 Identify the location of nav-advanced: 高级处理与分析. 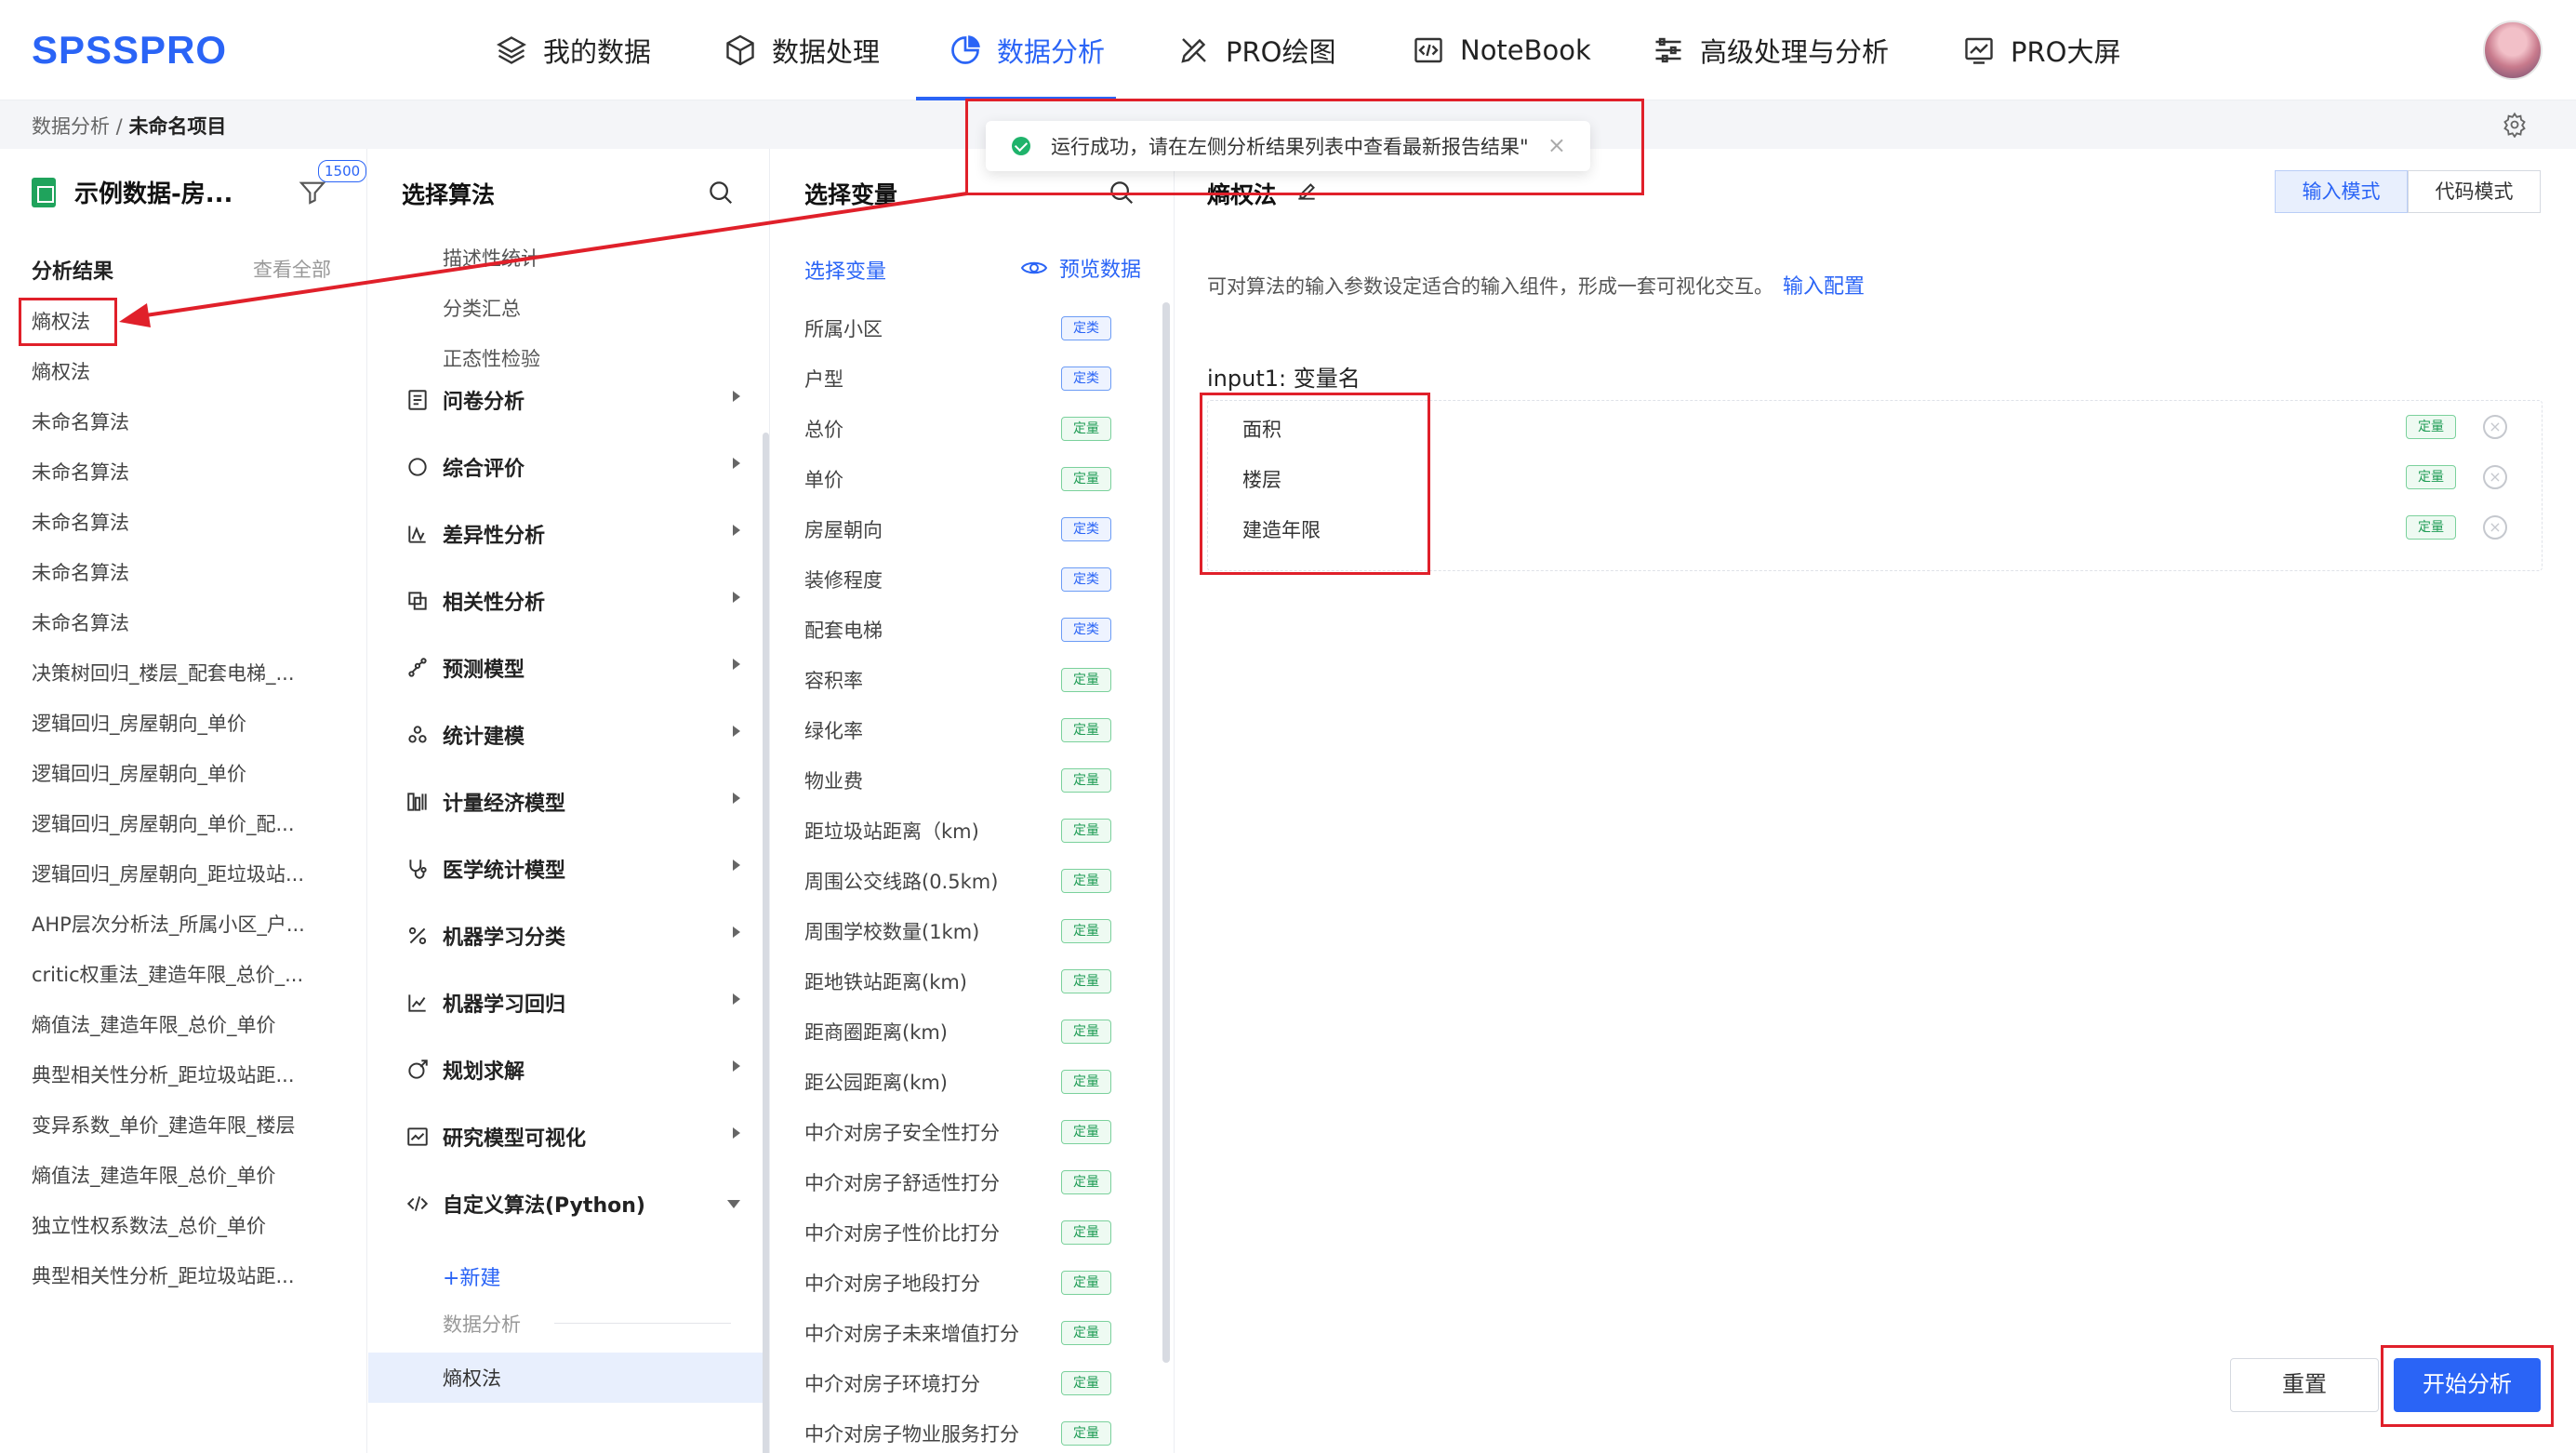
(1770, 50).